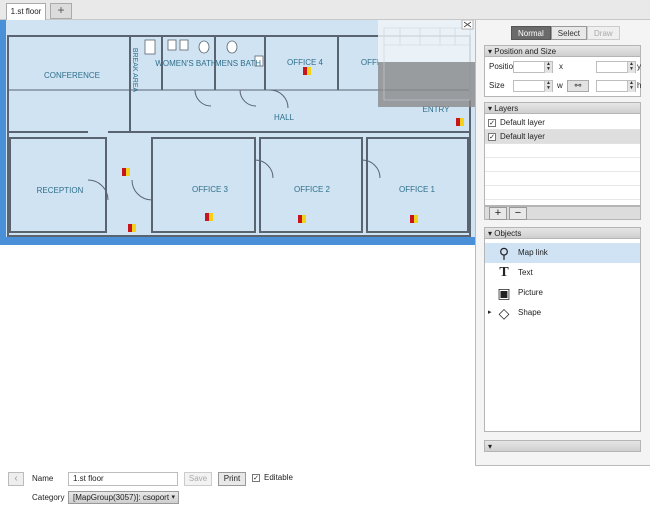  What do you see at coordinates (173, 497) in the screenshot?
I see `chevron-down-icon: ▾` at bounding box center [173, 497].